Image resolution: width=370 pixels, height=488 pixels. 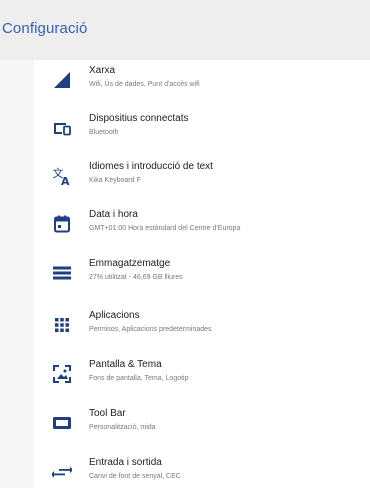 What do you see at coordinates (202, 427) in the screenshot?
I see `settings-item-tool-bar: Tool Bar Personalització, mida` at bounding box center [202, 427].